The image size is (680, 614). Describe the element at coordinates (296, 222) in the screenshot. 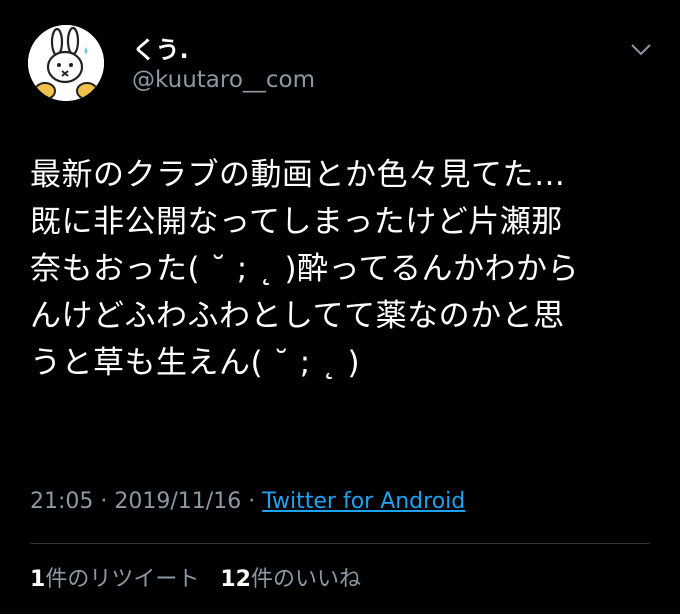

I see `tweet-line: 既に非公開なってしまったけど片瀬那` at that location.